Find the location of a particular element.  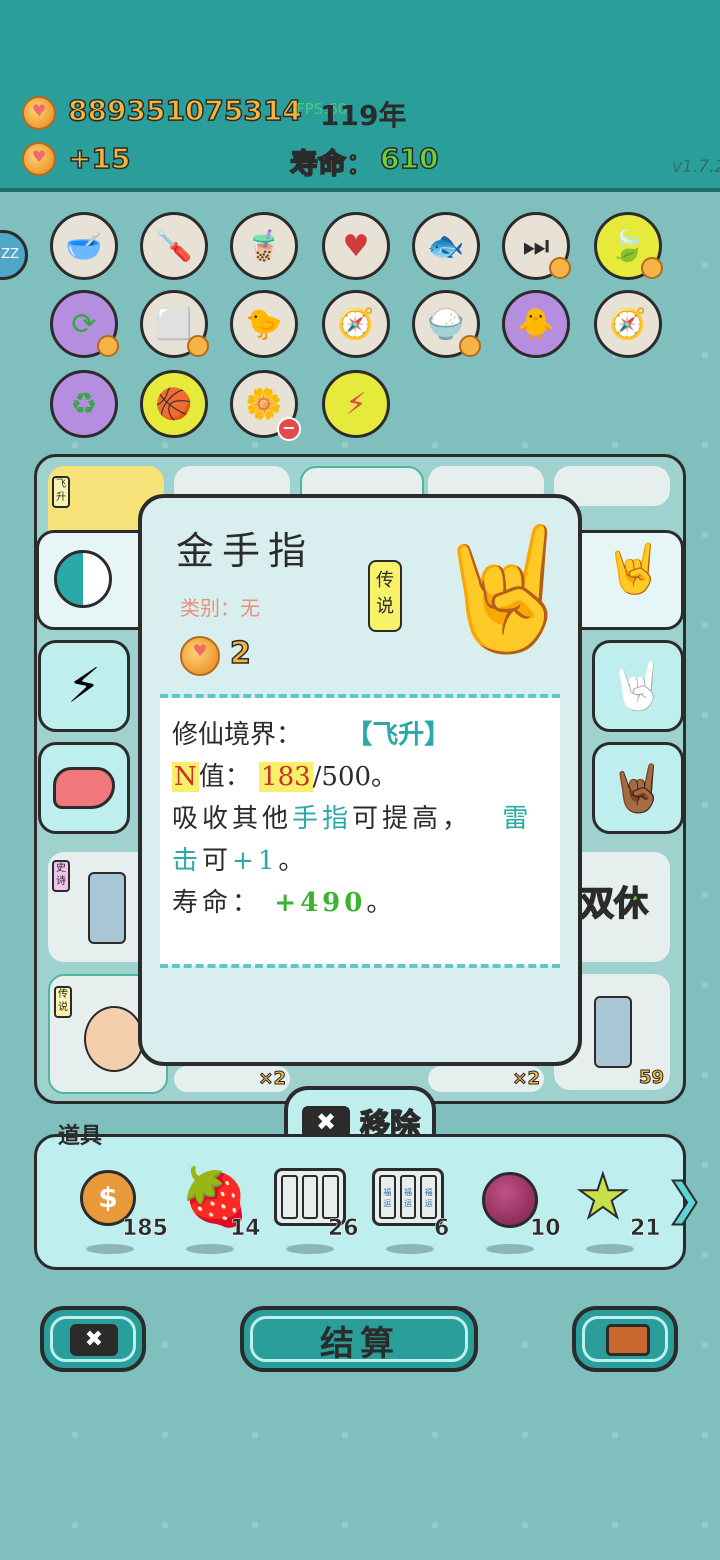

rarity-badge: 传说 is located at coordinates (385, 596).